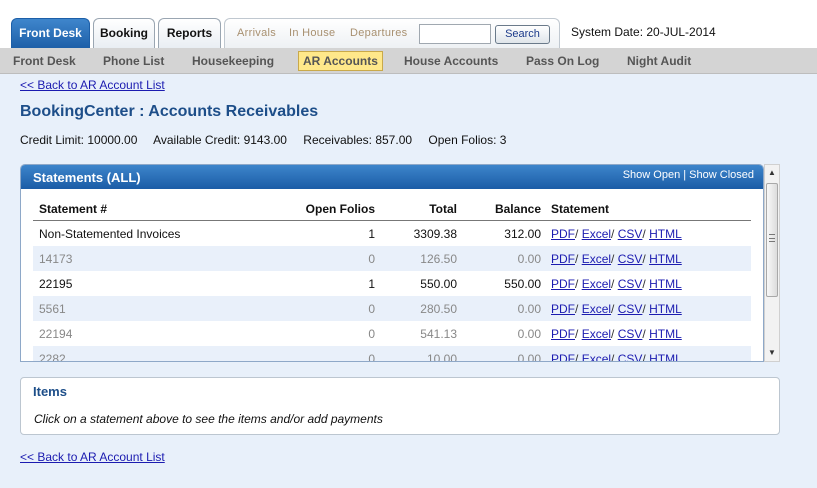 The height and width of the screenshot is (488, 817). Describe the element at coordinates (451, 61) in the screenshot. I see `subnav-house-accounts: House Accounts` at that location.